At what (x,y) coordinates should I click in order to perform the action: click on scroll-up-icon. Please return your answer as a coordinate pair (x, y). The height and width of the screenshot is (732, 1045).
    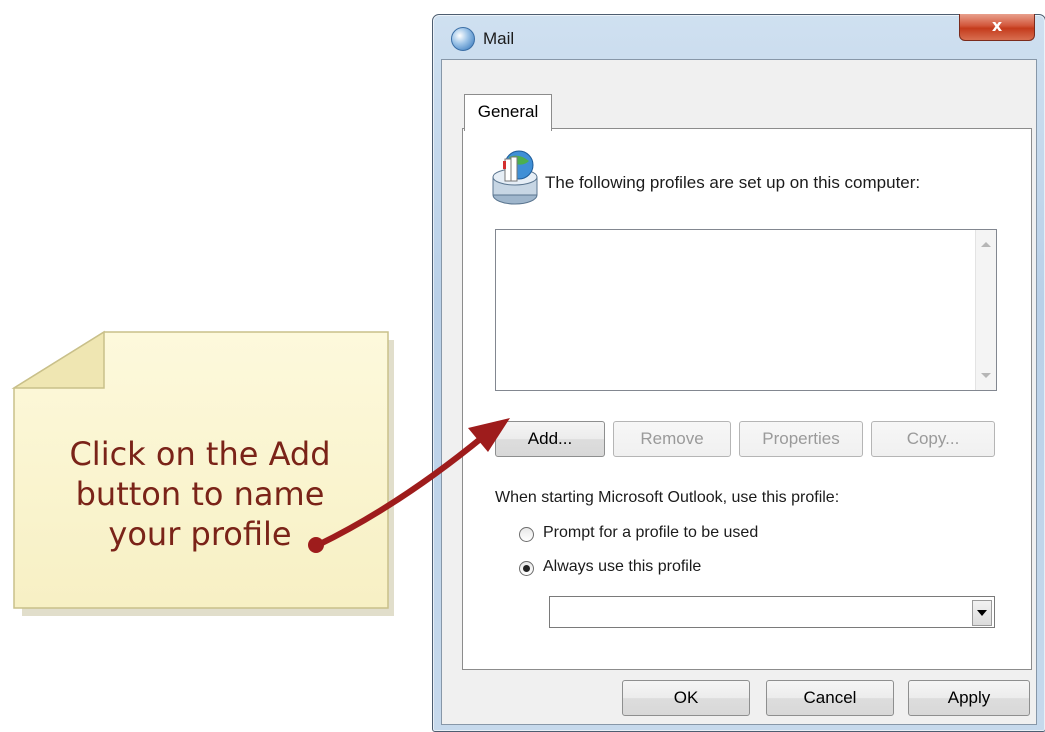
    Looking at the image, I should click on (986, 244).